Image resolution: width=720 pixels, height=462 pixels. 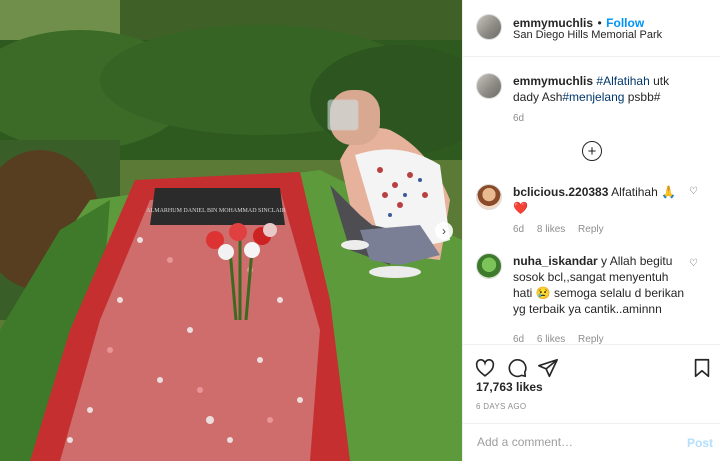 What do you see at coordinates (551, 229) in the screenshot?
I see `comment-likes: 8 likes` at bounding box center [551, 229].